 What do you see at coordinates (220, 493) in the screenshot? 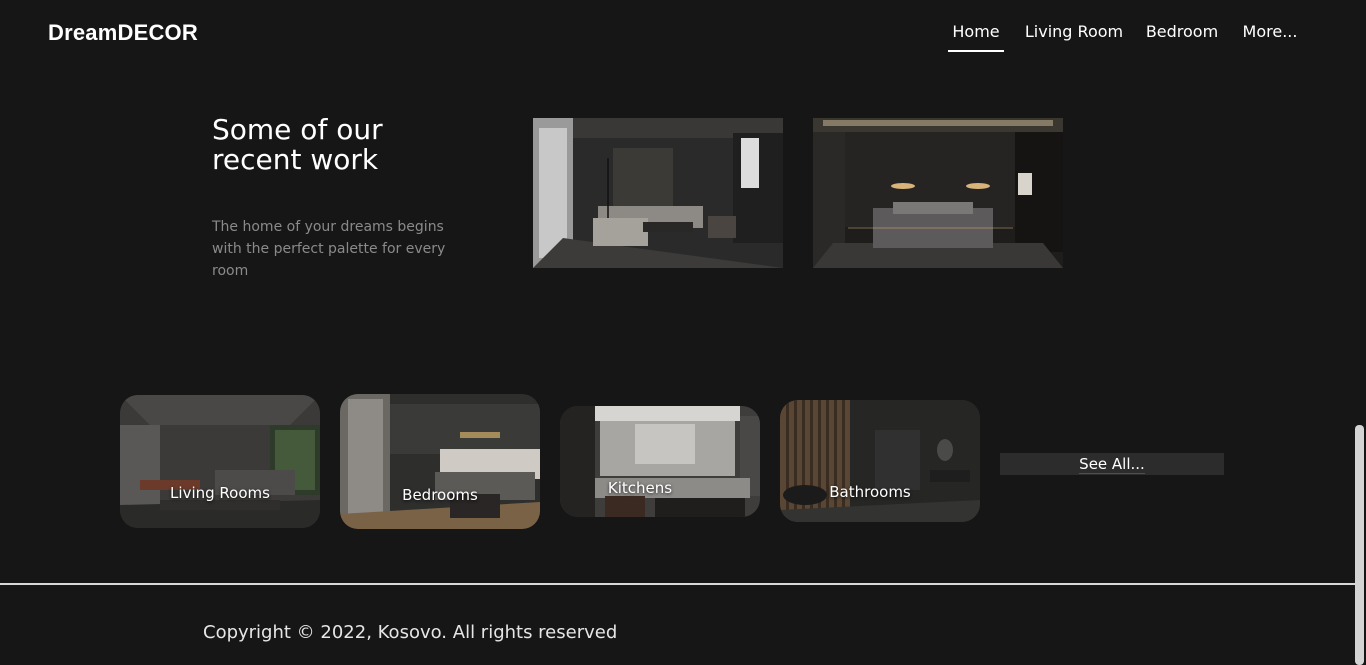
I see `category-label-living-rooms: Living Rooms` at bounding box center [220, 493].